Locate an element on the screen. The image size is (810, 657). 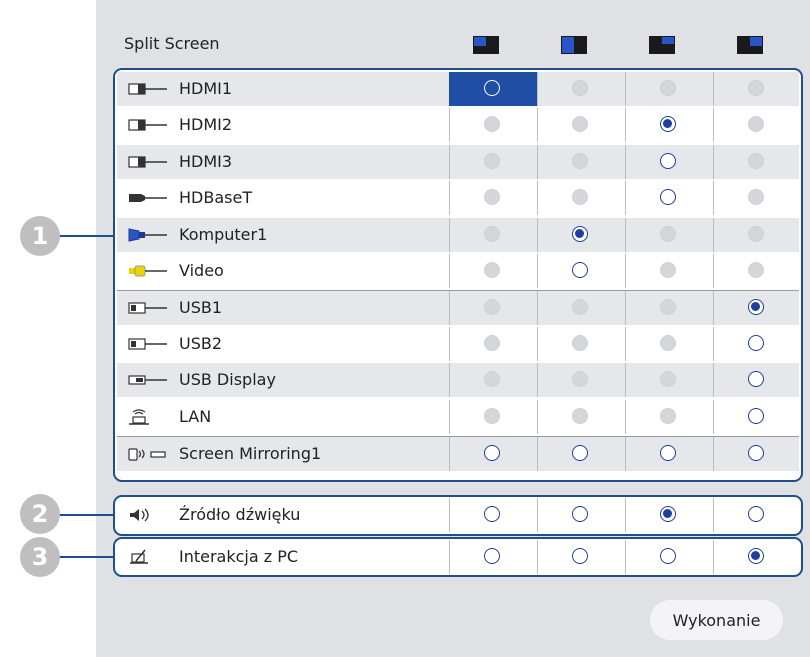
lan-icon is located at coordinates (139, 416).